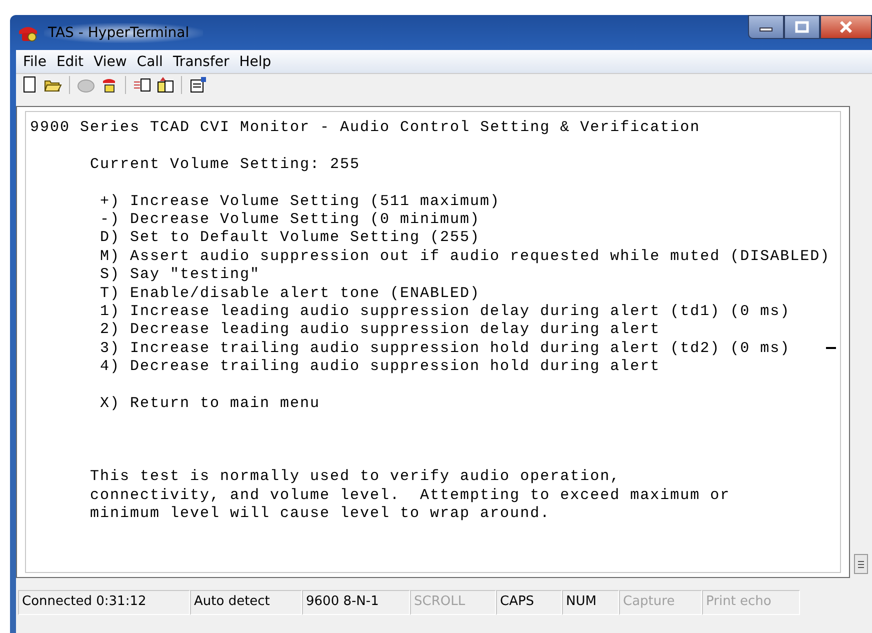 The width and height of the screenshot is (872, 633). Describe the element at coordinates (104, 602) in the screenshot. I see `status-field: Connected 0:31:12` at that location.